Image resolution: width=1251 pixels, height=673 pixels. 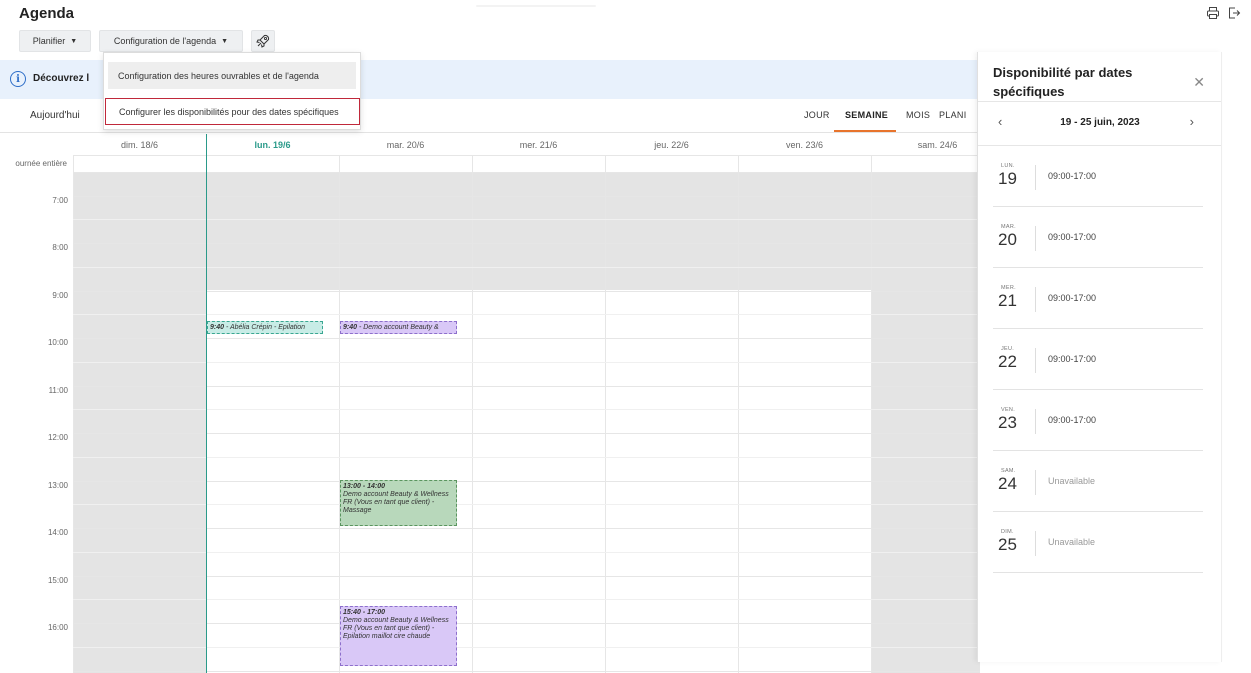 What do you see at coordinates (937, 144) in the screenshot?
I see `day-header: sam. 24/6` at bounding box center [937, 144].